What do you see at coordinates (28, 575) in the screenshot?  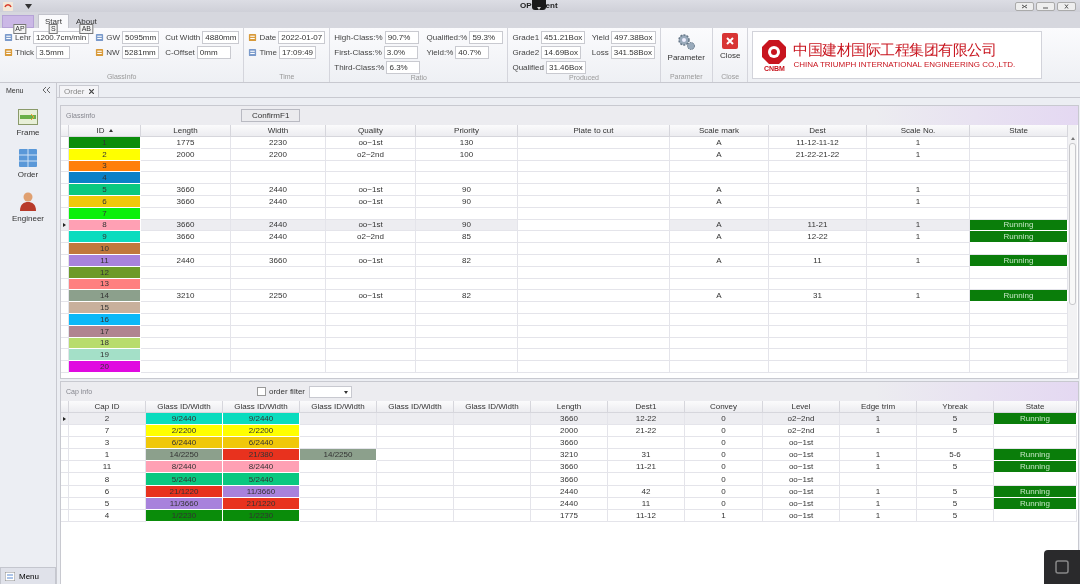 I see `menu-button: Menu` at bounding box center [28, 575].